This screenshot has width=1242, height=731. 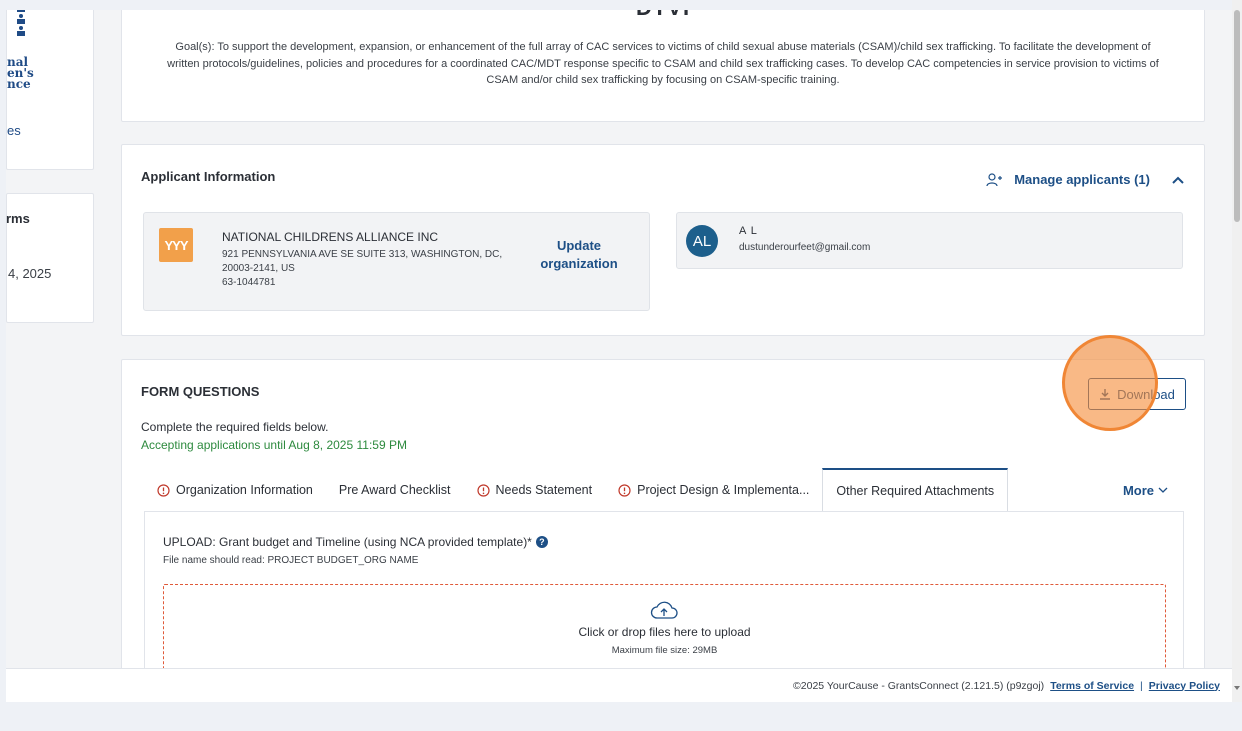 I want to click on form-questions-title: FORM QUESTIONS, so click(x=200, y=391).